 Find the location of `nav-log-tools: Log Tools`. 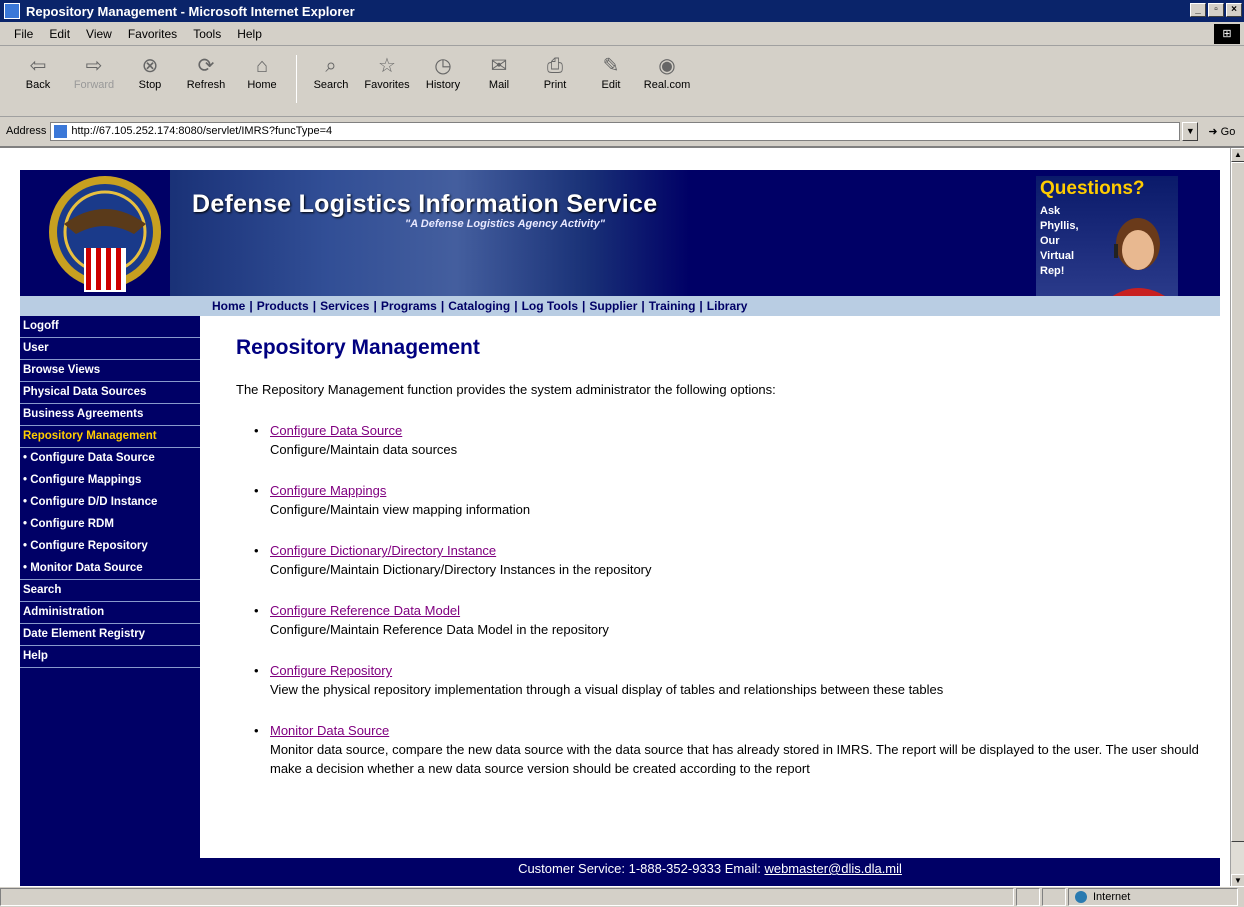

nav-log-tools: Log Tools is located at coordinates (550, 306).